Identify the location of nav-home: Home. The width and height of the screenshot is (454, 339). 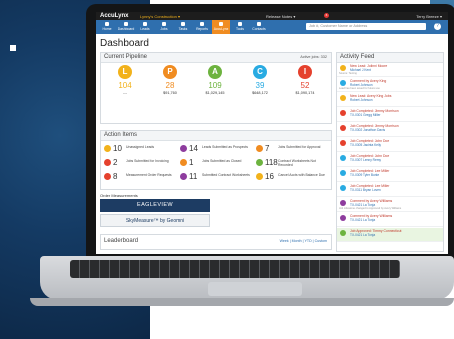
(107, 27).